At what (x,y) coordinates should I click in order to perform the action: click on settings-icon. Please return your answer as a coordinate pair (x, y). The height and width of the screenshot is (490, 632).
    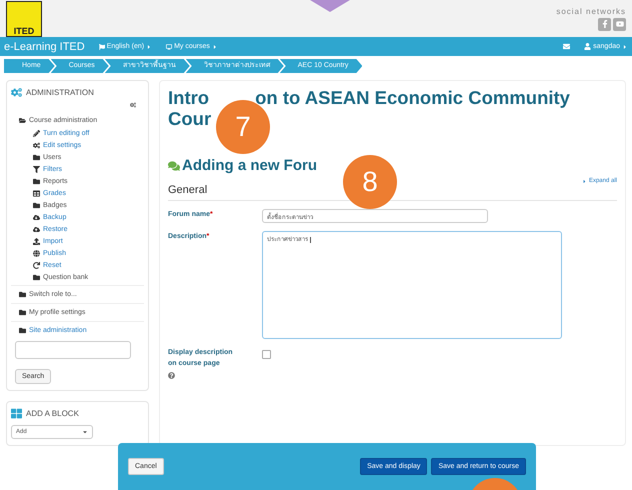
    Looking at the image, I should click on (133, 105).